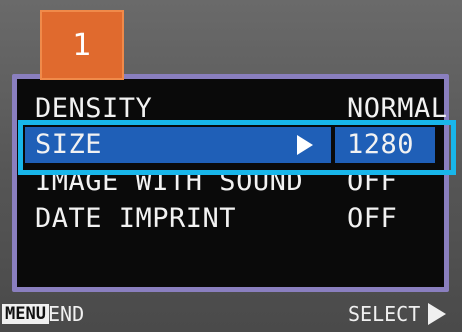 This screenshot has width=462, height=332. Describe the element at coordinates (136, 218) in the screenshot. I see `menu-item-label: DATE IMPRINT` at that location.